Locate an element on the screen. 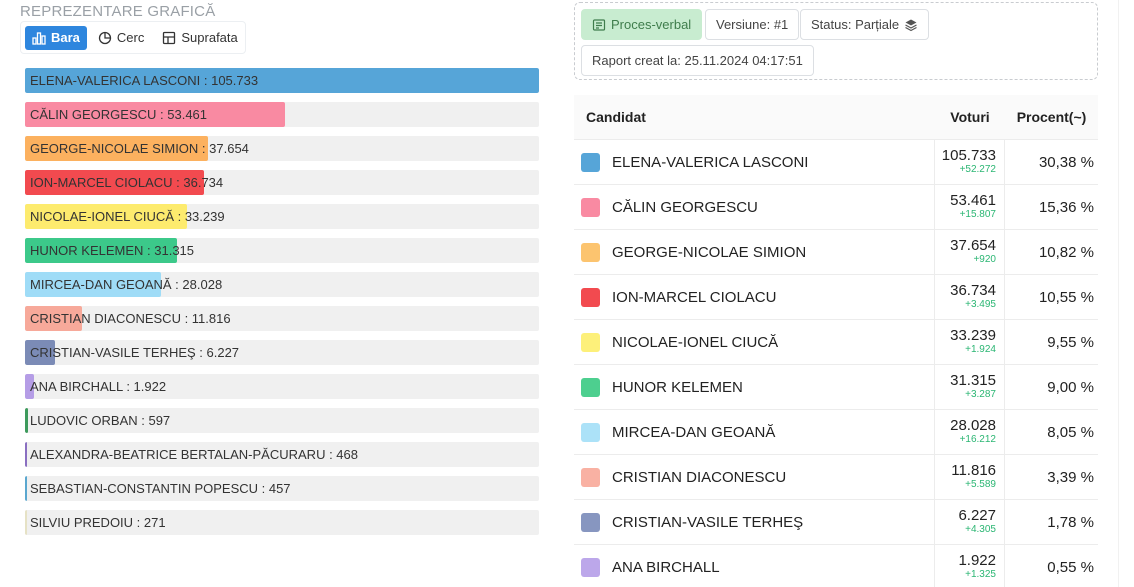 This screenshot has width=1134, height=587. candidate-cell: CRISTIAN DIACONESCU is located at coordinates (754, 477).